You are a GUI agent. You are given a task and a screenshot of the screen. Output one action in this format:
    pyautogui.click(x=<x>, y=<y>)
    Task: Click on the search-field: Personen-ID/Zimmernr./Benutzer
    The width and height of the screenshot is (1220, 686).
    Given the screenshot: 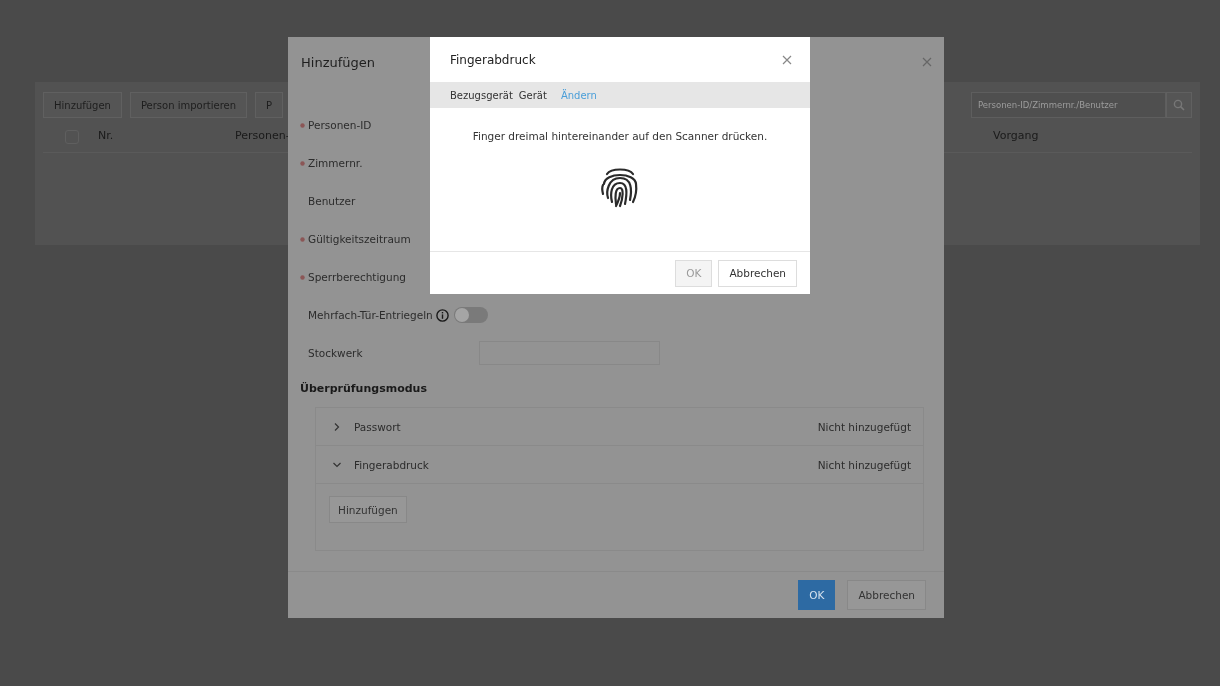 What is the action you would take?
    pyautogui.click(x=1068, y=105)
    